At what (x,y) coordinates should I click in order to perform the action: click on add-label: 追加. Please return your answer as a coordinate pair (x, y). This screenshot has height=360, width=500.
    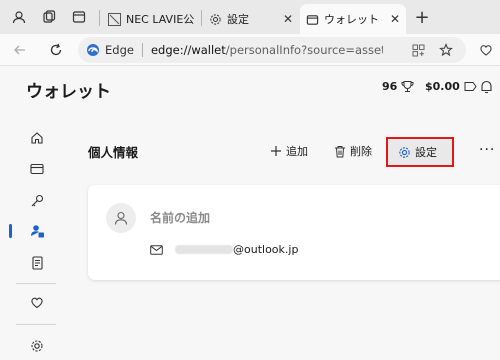
    Looking at the image, I should click on (297, 151).